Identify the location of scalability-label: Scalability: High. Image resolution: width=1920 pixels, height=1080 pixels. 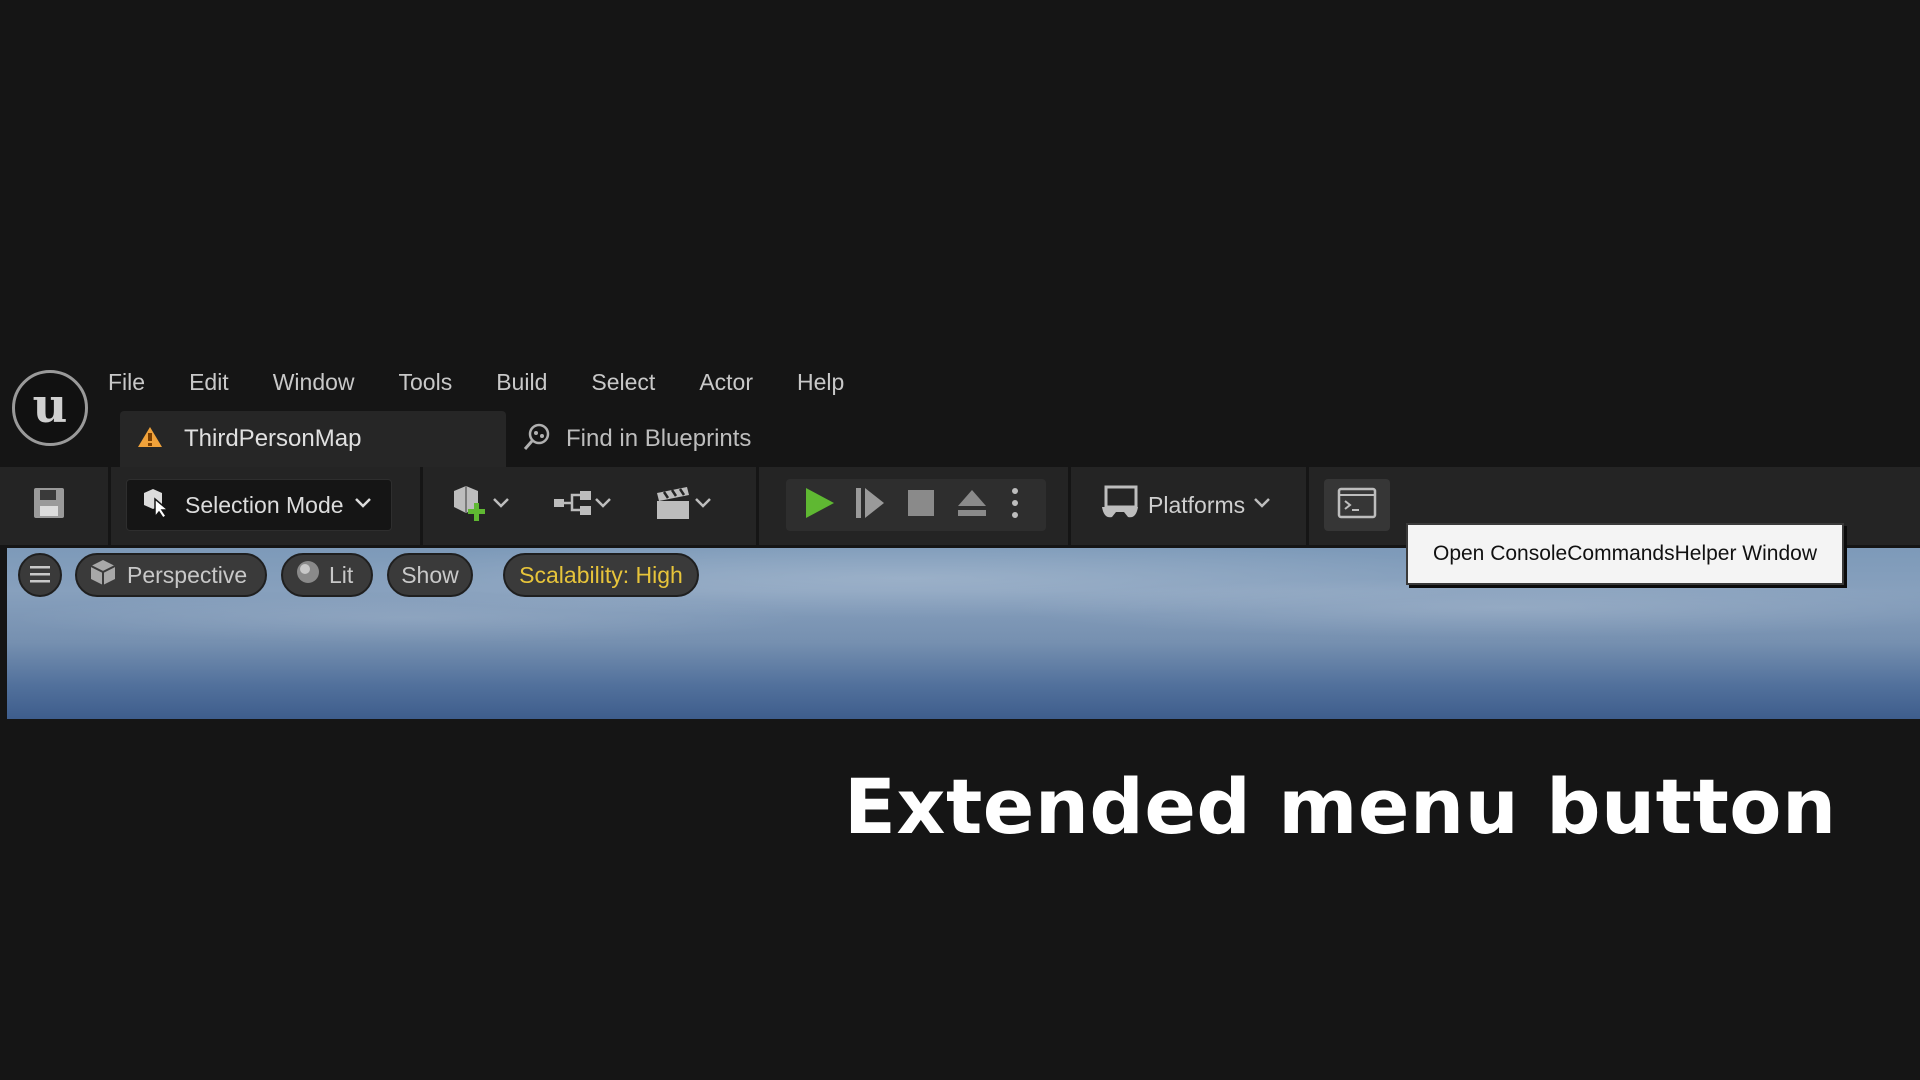
(601, 574).